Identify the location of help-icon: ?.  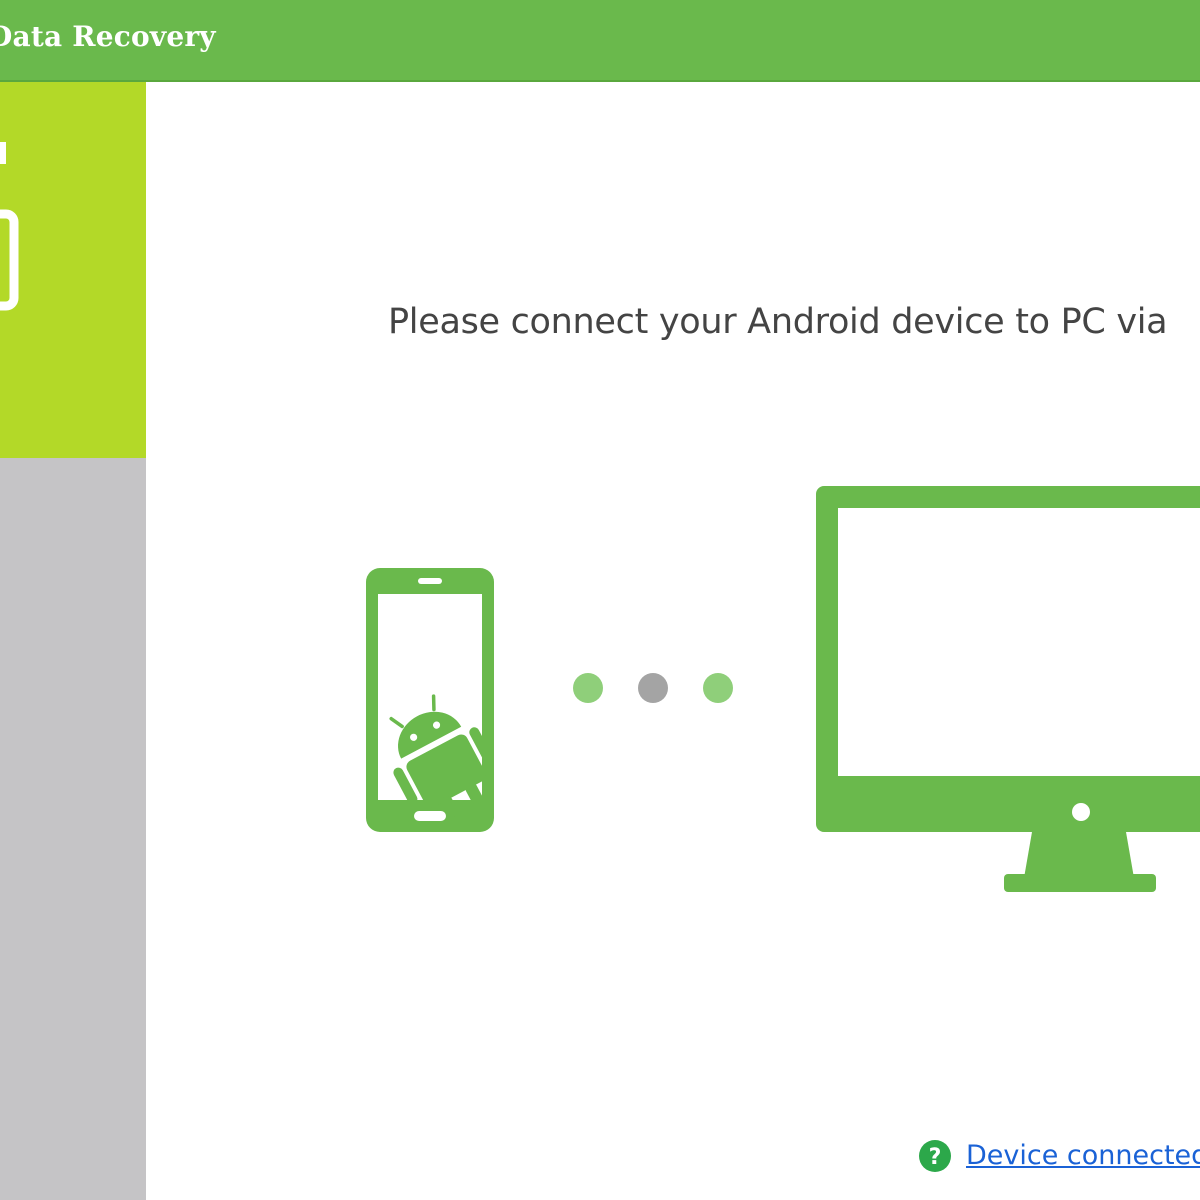
(935, 1156).